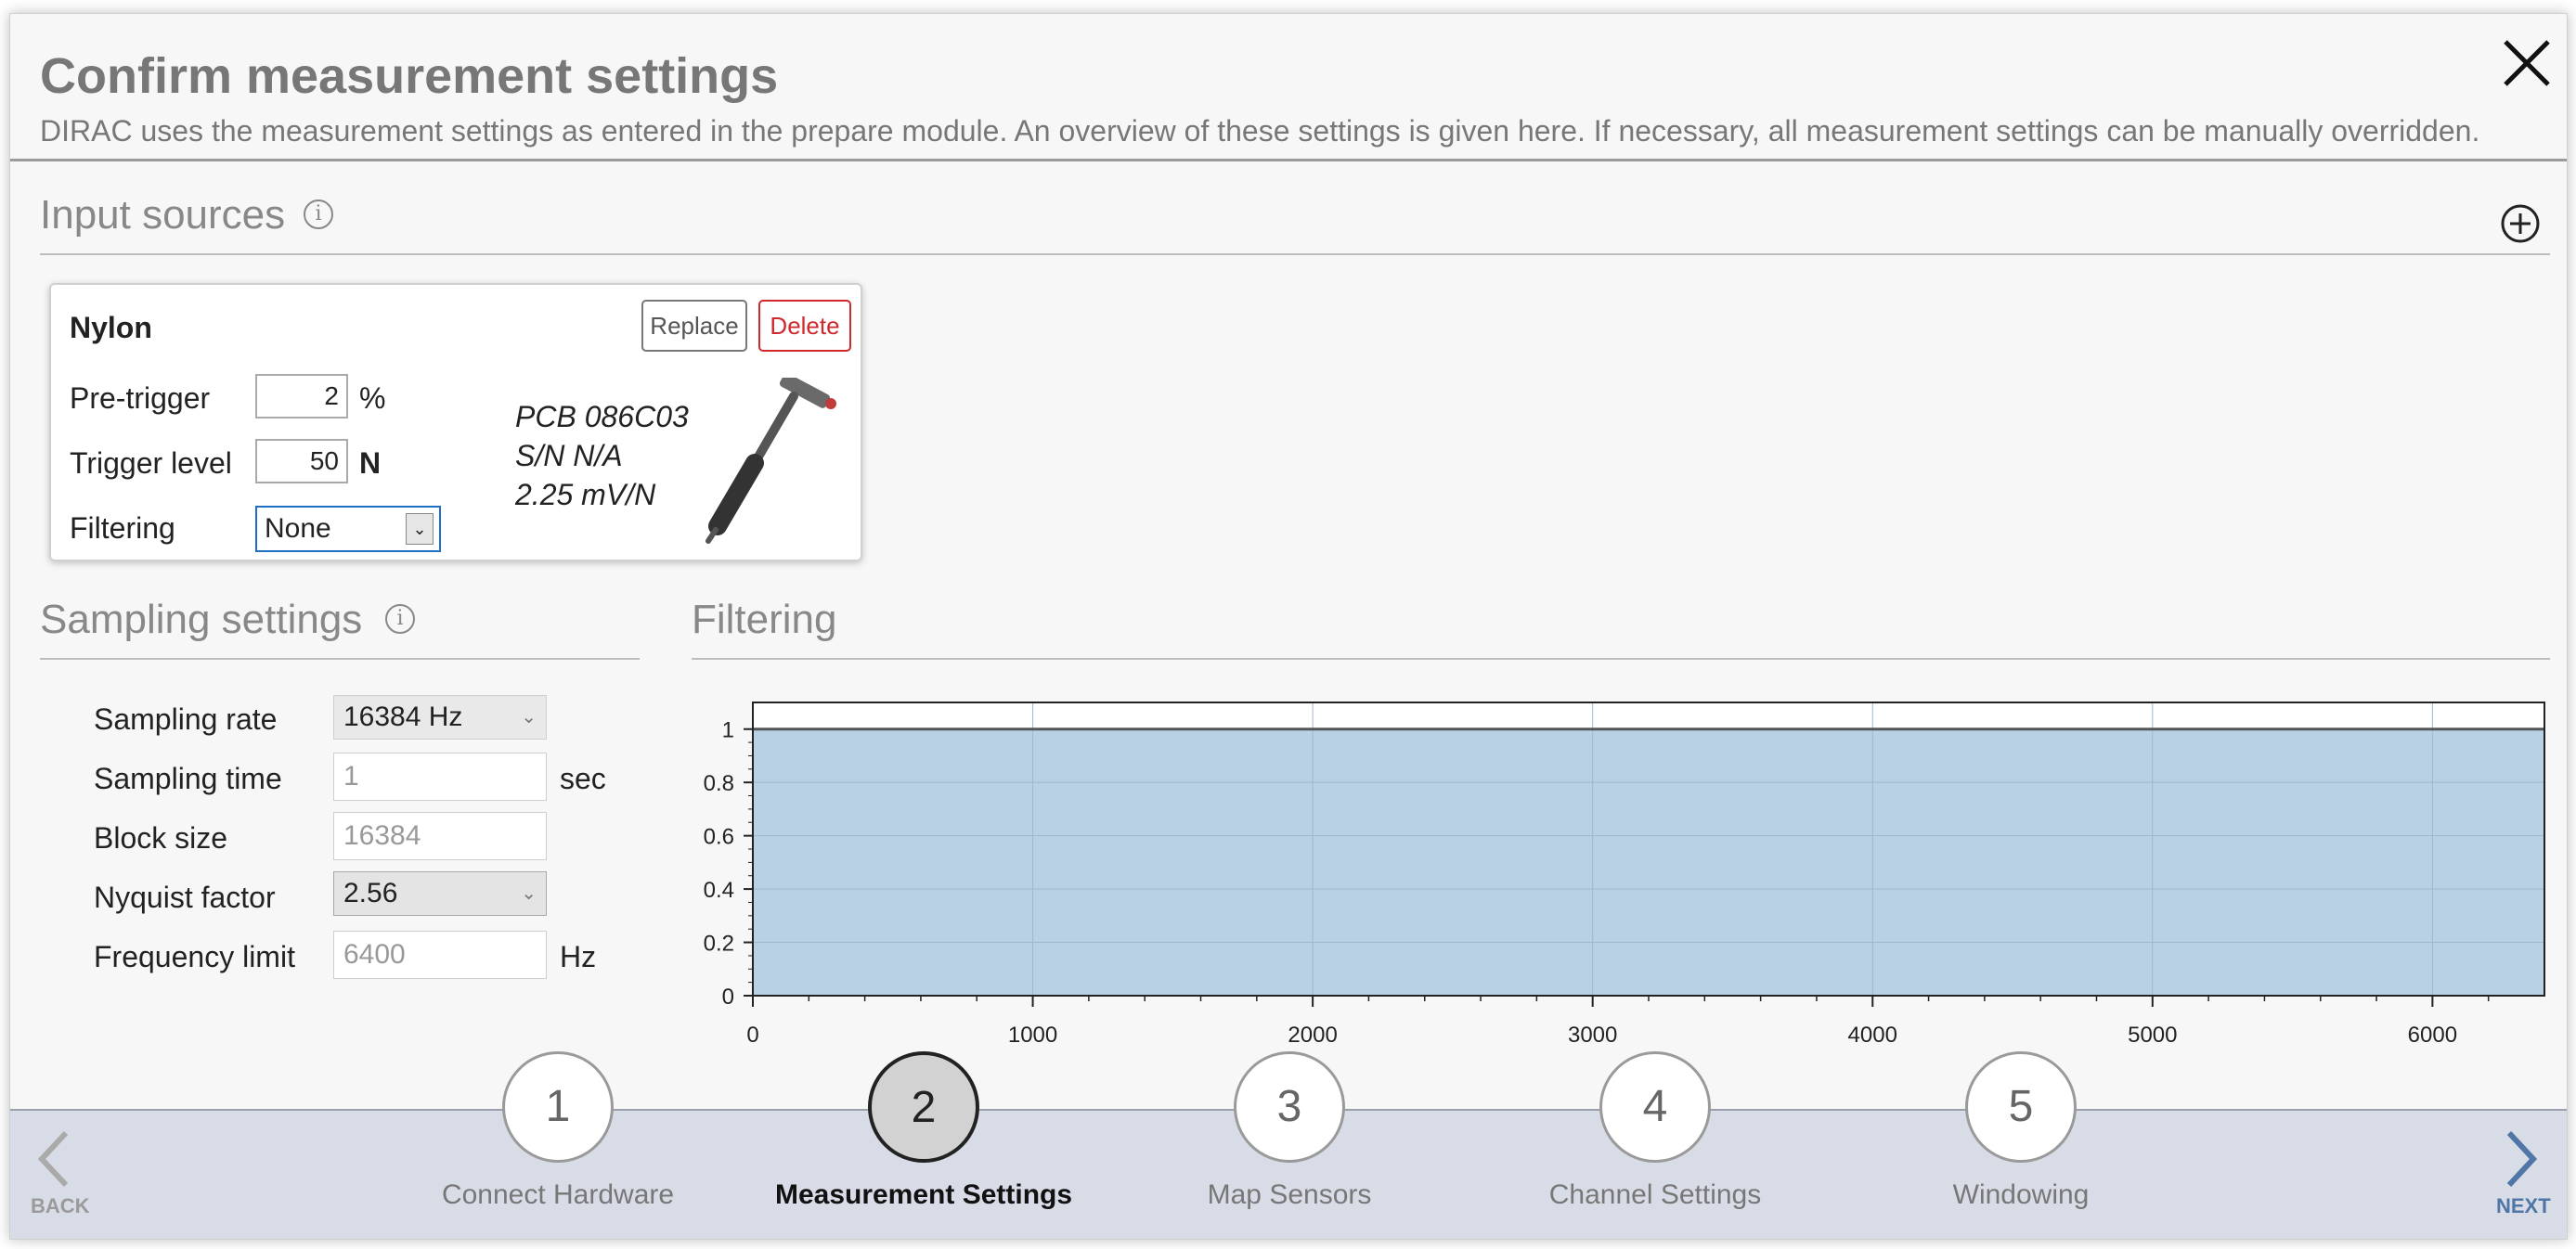 This screenshot has width=2576, height=1249. I want to click on sampling-time-field: 1, so click(440, 777).